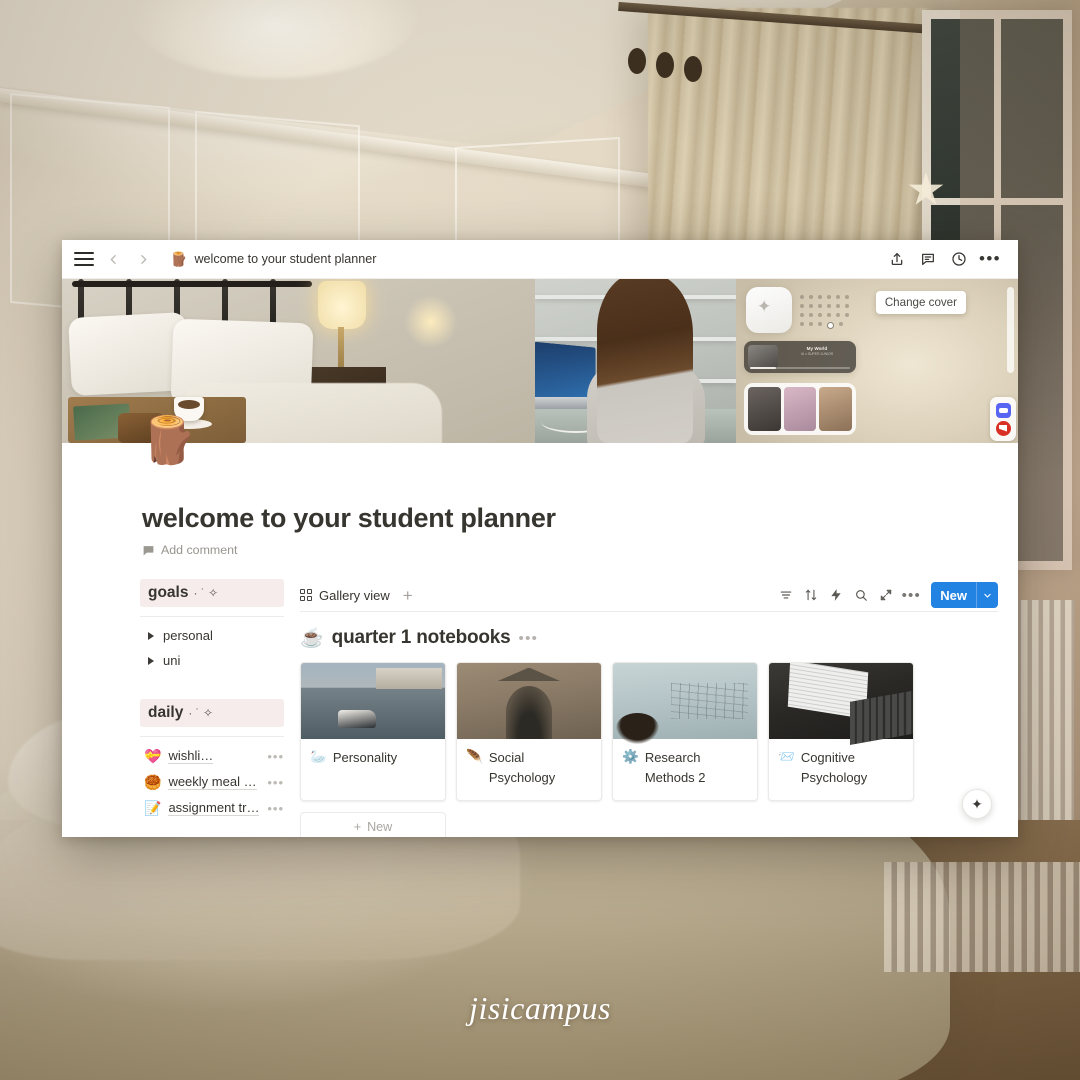 The width and height of the screenshot is (1080, 1080). I want to click on section-header-goals: goals · ˙ ✧, so click(212, 593).